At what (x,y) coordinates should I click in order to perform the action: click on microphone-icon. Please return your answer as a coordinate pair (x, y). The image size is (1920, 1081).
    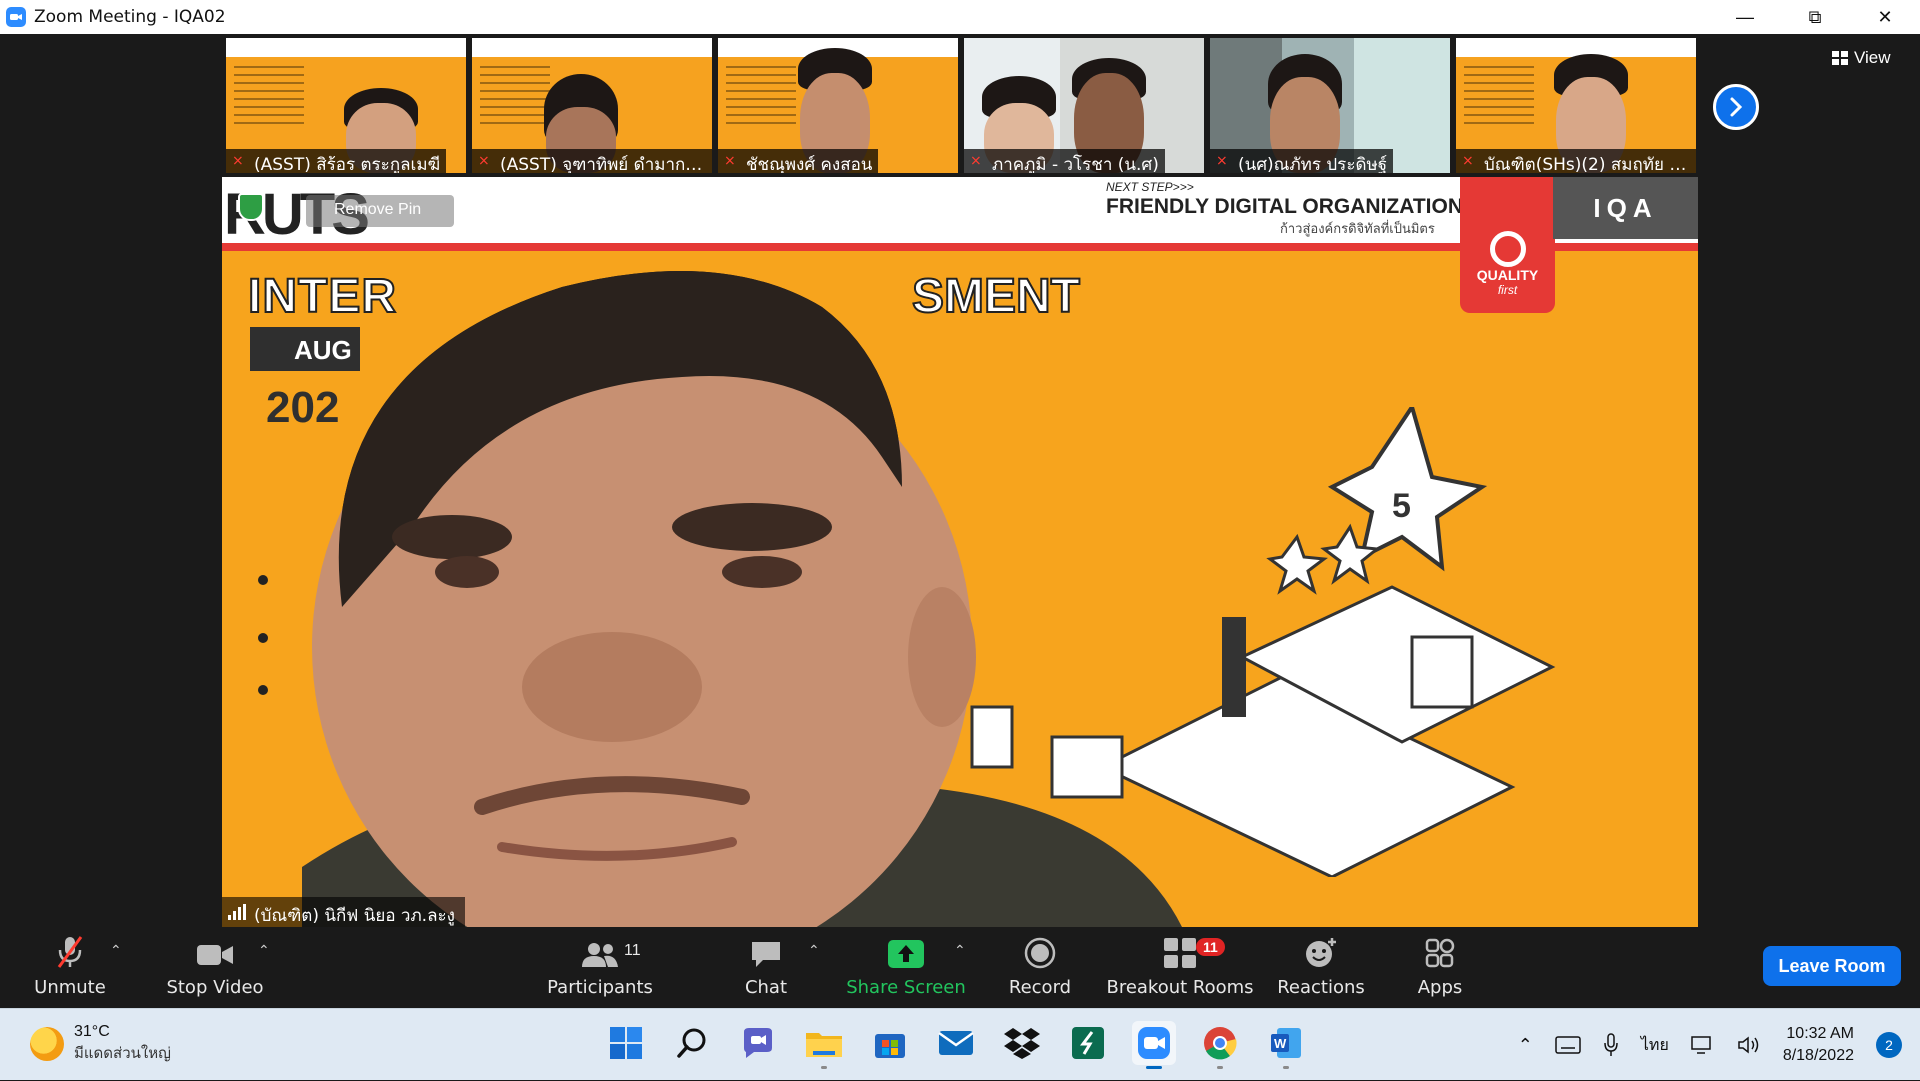
    Looking at the image, I should click on (1611, 1045).